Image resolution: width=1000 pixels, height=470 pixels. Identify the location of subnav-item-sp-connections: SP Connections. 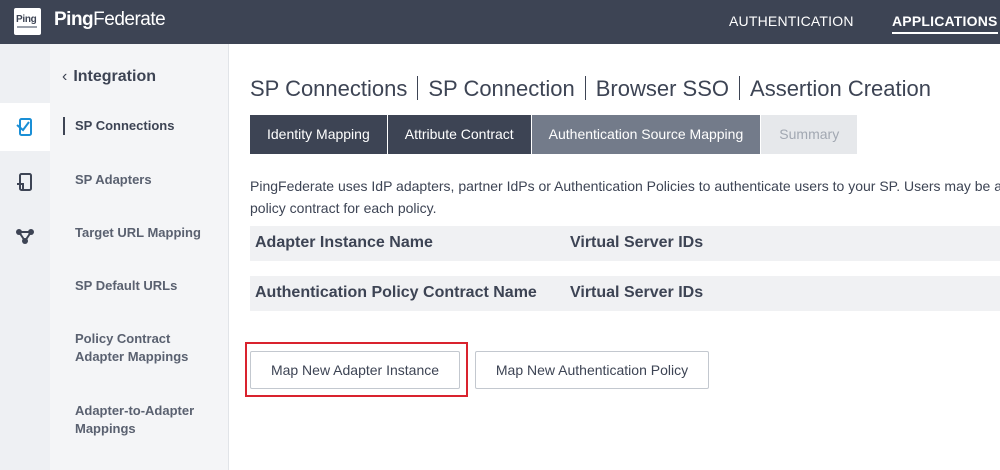
(139, 126).